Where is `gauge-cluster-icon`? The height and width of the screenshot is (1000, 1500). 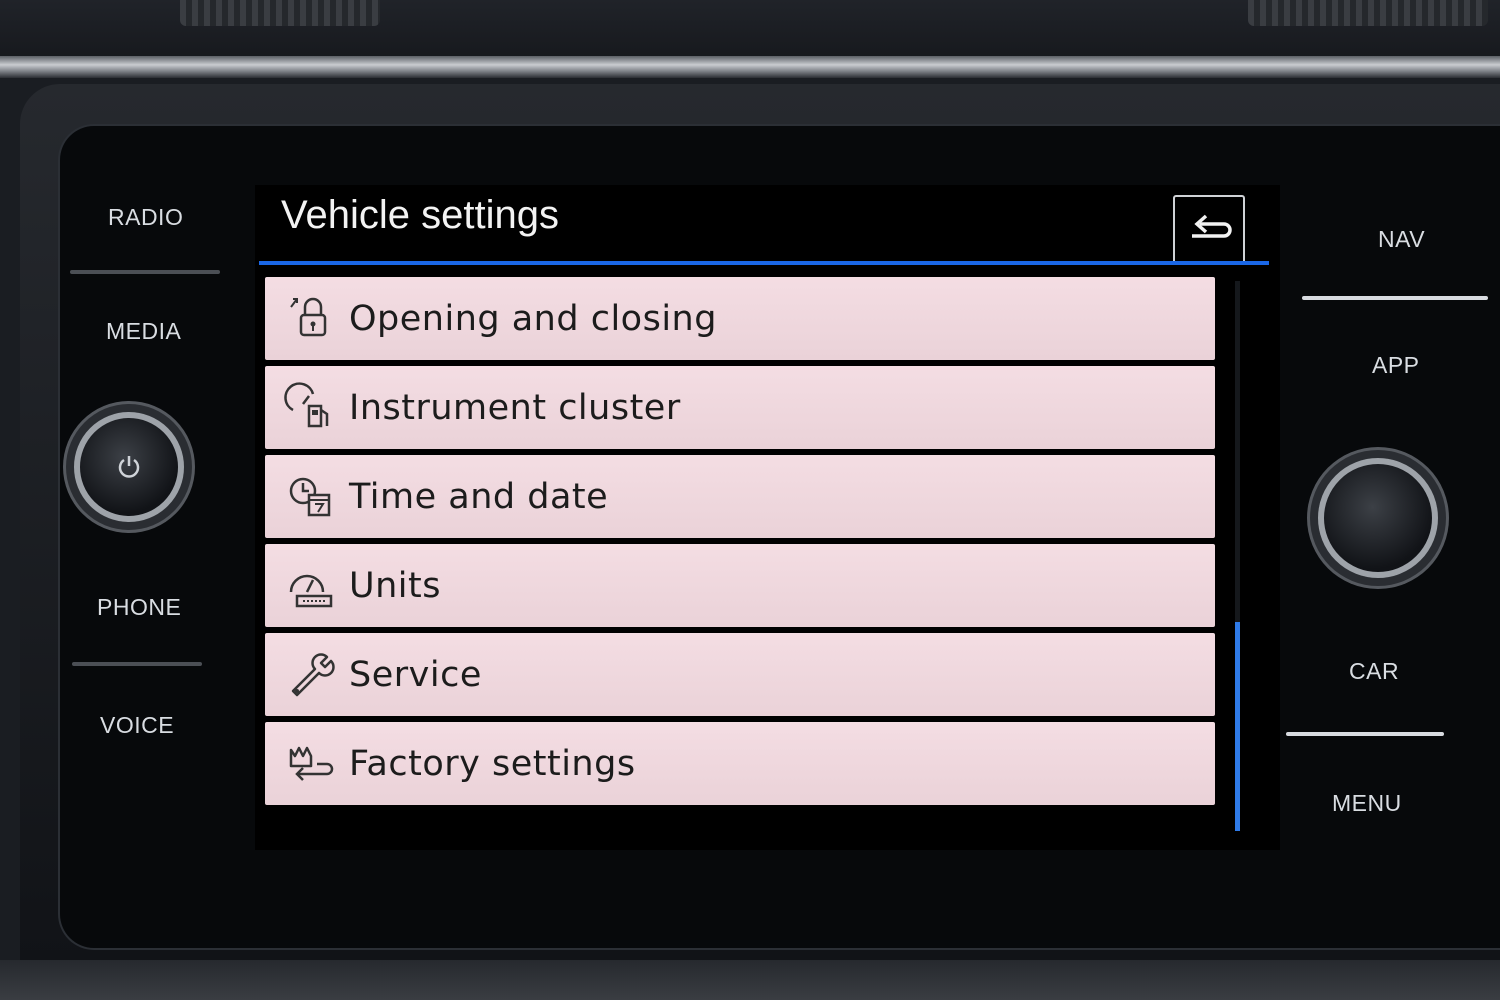 gauge-cluster-icon is located at coordinates (306, 404).